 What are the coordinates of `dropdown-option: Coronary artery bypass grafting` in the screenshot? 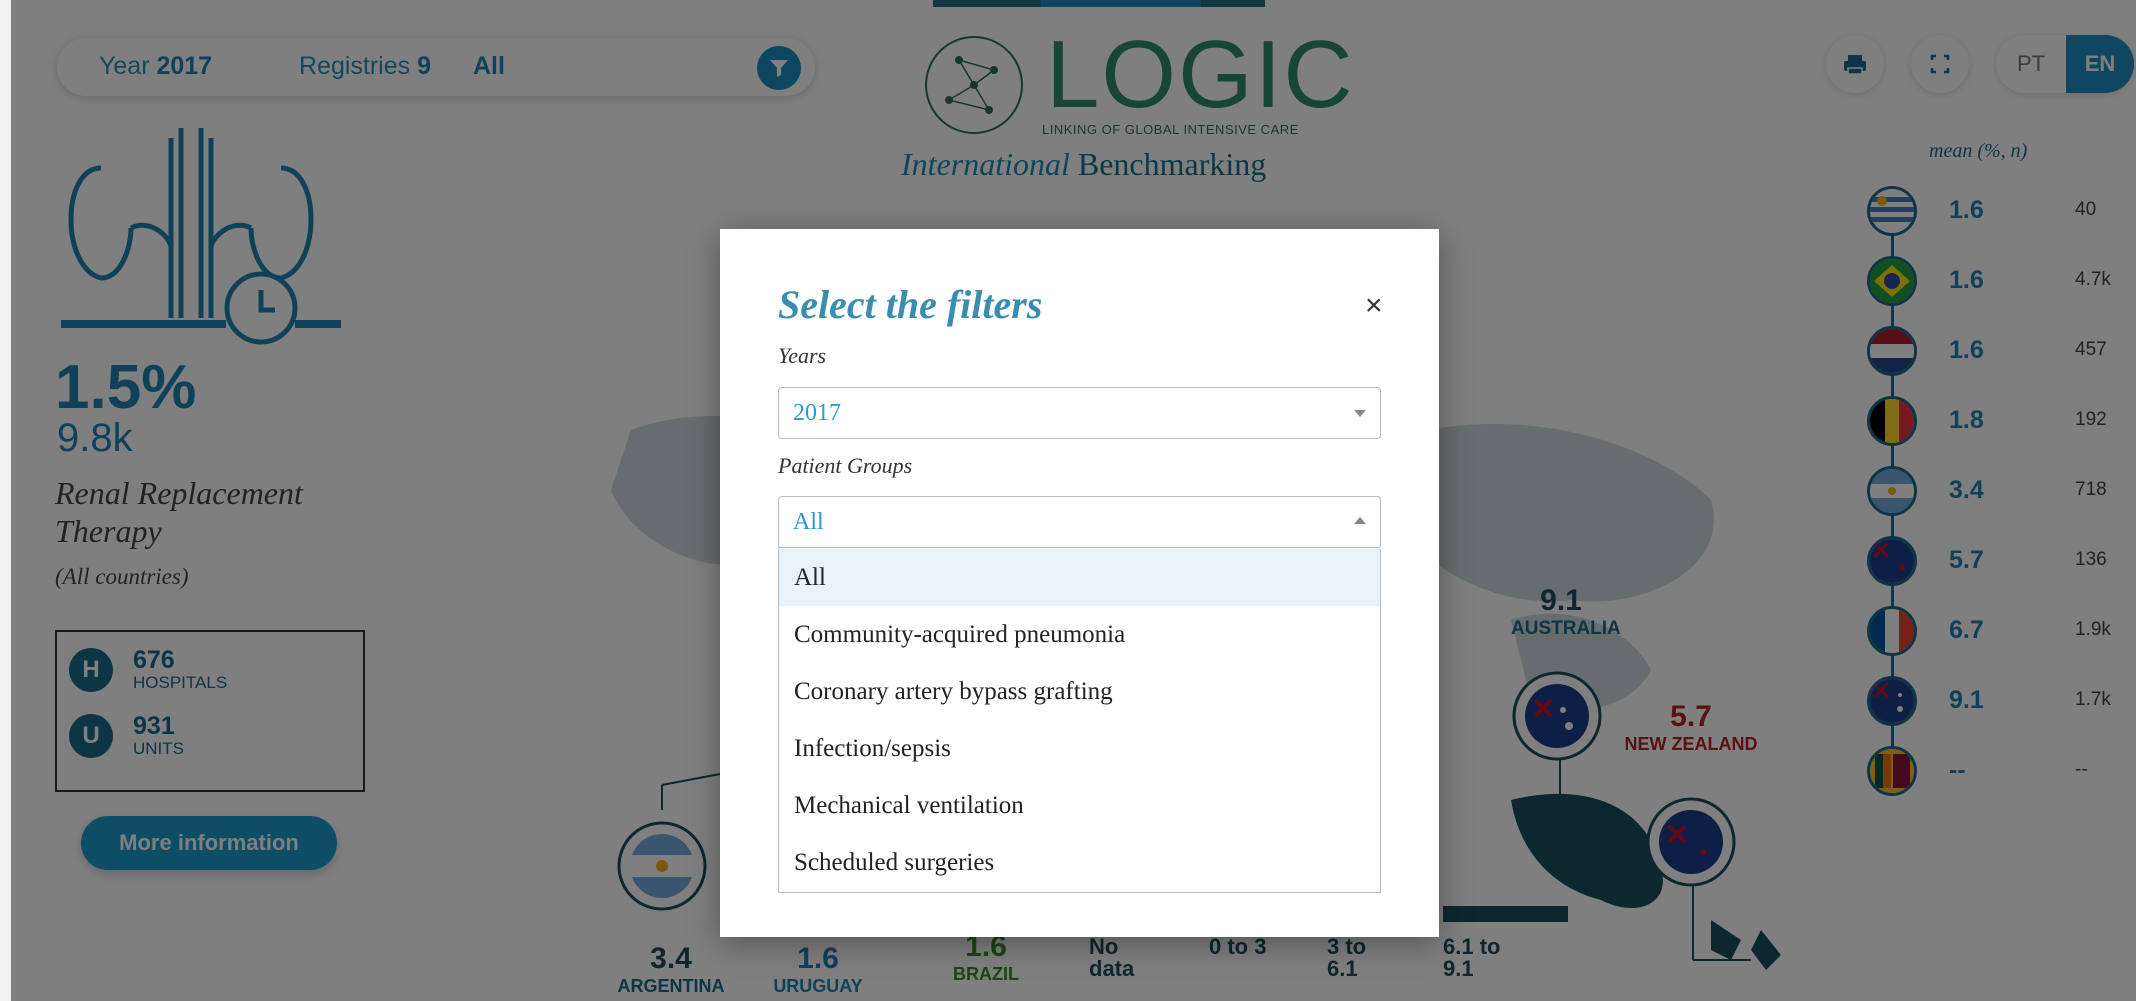 It's located at (1079, 691).